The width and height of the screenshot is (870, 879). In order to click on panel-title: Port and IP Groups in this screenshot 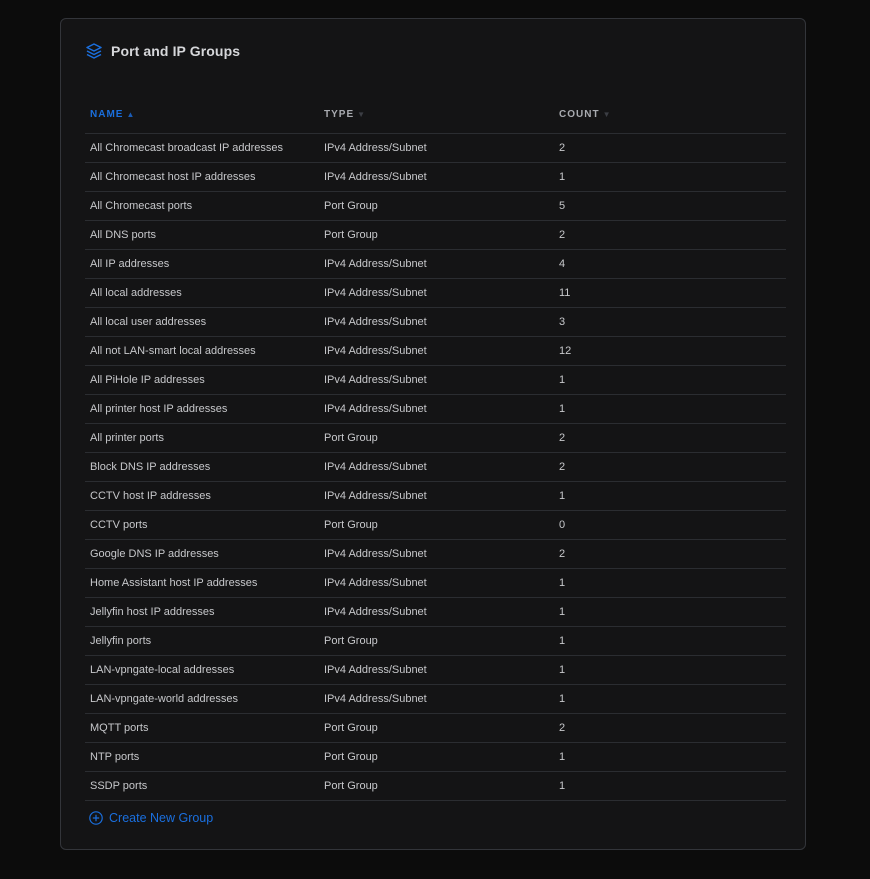, I will do `click(176, 51)`.